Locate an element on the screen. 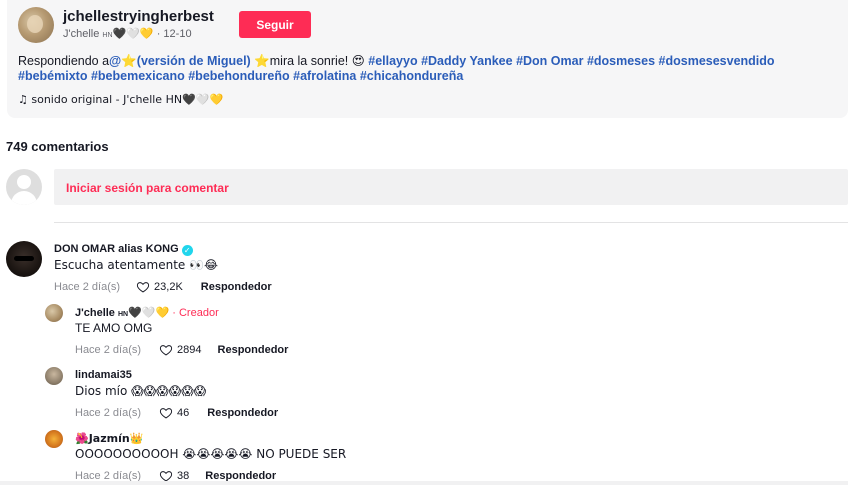  comment-date: Hace 2 día(s) is located at coordinates (87, 287).